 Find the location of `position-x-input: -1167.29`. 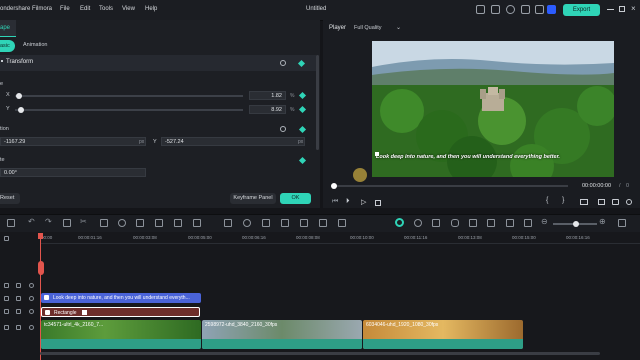

position-x-input: -1167.29 is located at coordinates (73, 141).